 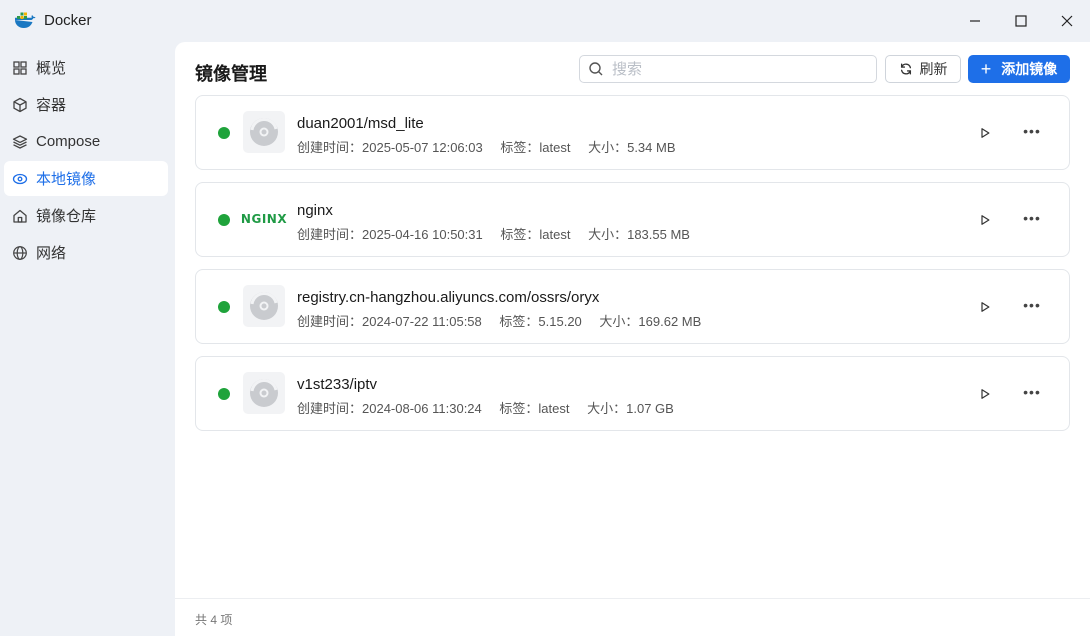 I want to click on add-image-button: + 添加镜像, so click(x=1019, y=69).